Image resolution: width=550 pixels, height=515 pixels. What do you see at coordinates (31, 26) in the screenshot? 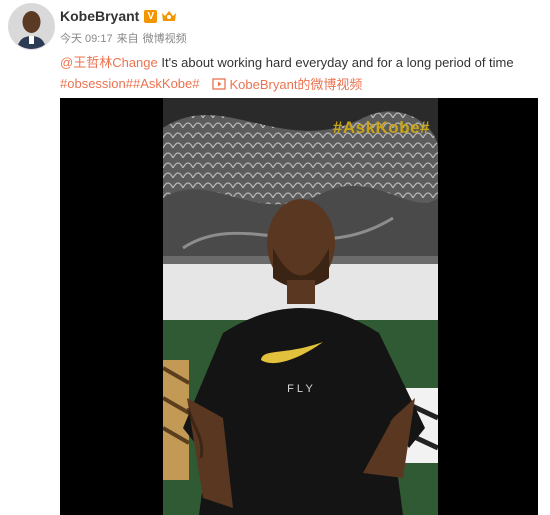
I see `avatar` at bounding box center [31, 26].